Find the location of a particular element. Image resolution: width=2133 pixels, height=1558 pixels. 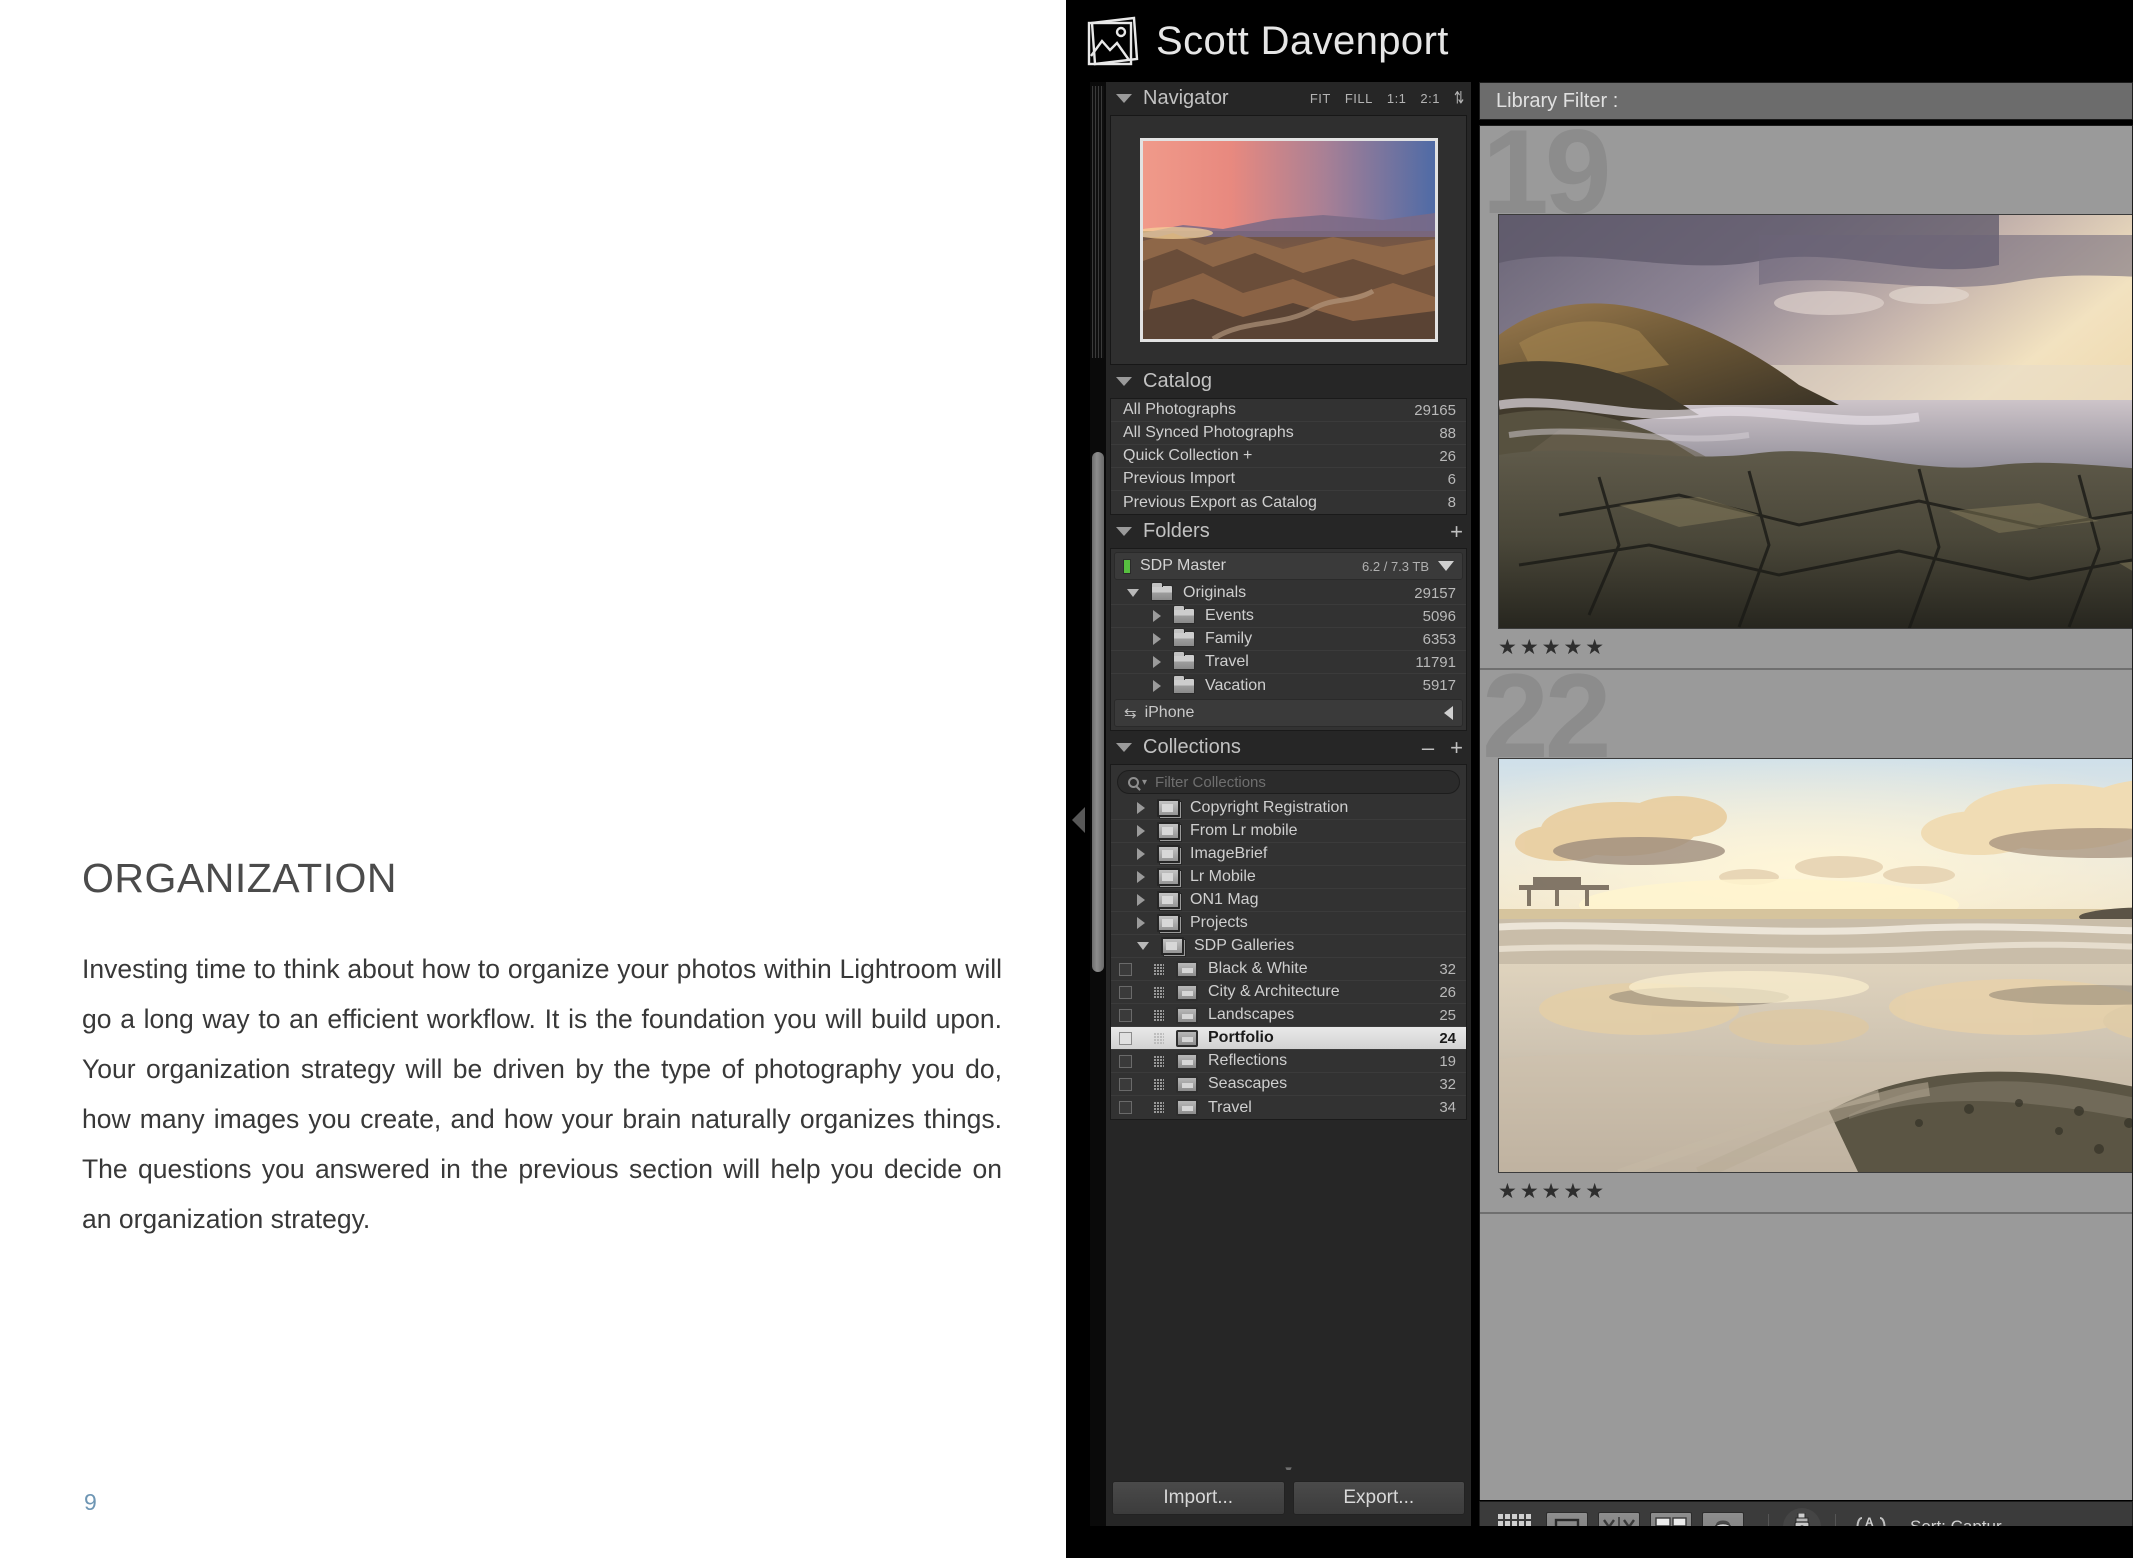

zoom-fit: FIT is located at coordinates (1320, 98).